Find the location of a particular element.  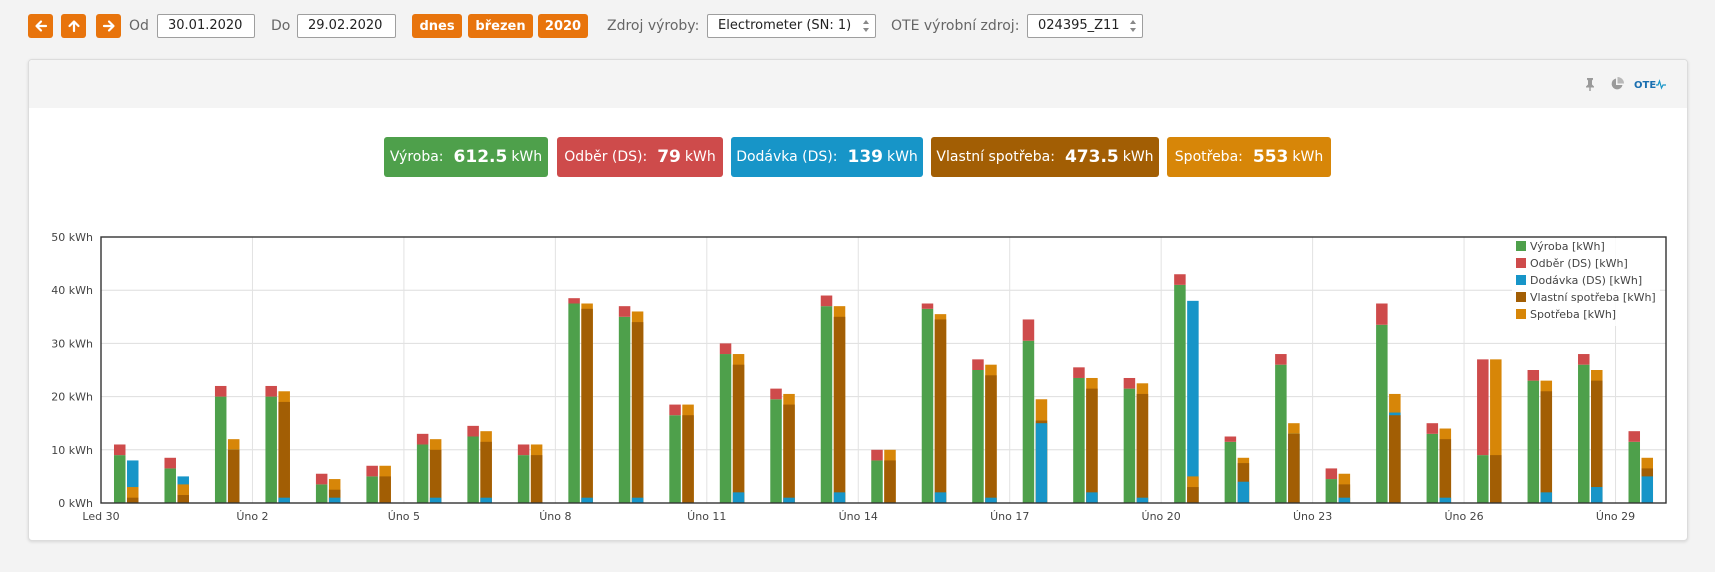

x-tick-label: Úno 11 is located at coordinates (706, 516).